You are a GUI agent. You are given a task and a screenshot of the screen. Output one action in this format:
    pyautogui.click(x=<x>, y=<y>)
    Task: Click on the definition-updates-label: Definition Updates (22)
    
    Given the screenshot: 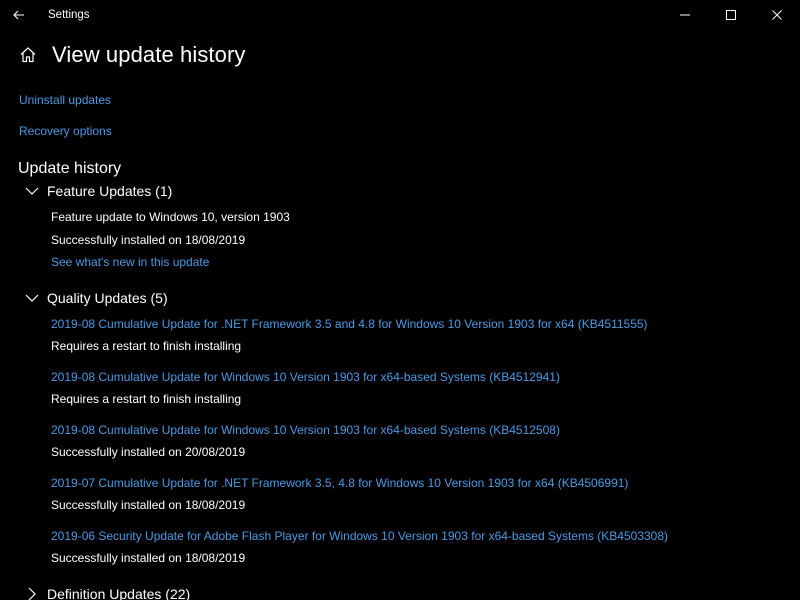 What is the action you would take?
    pyautogui.click(x=119, y=593)
    